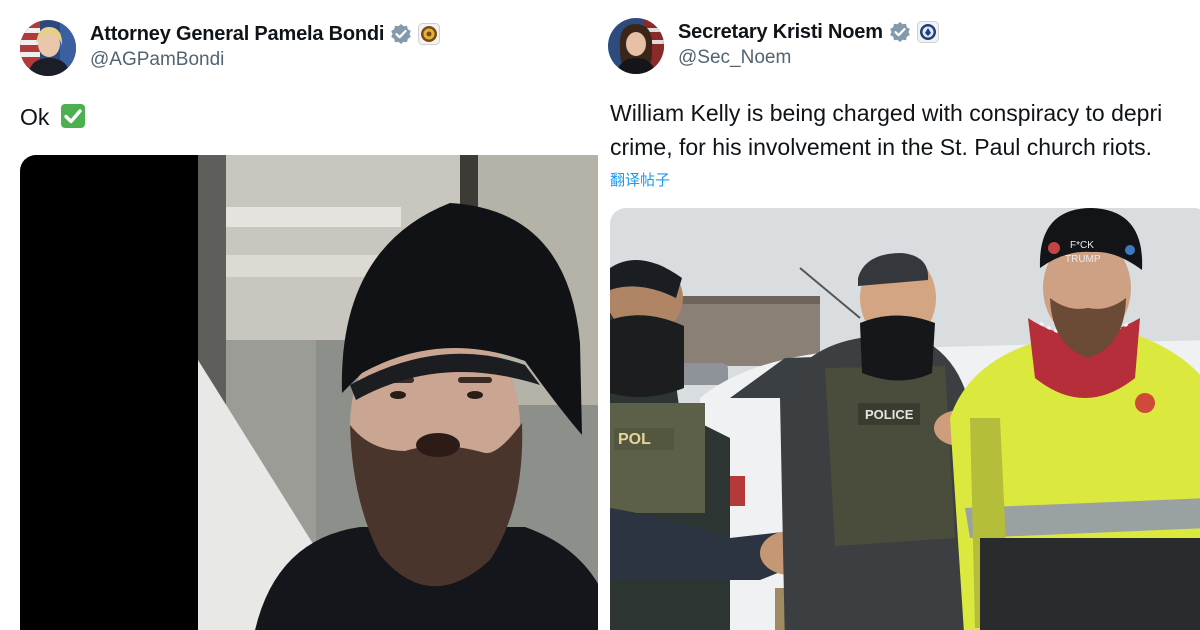  What do you see at coordinates (35, 117) in the screenshot?
I see `tweet-text-content: Ok` at bounding box center [35, 117].